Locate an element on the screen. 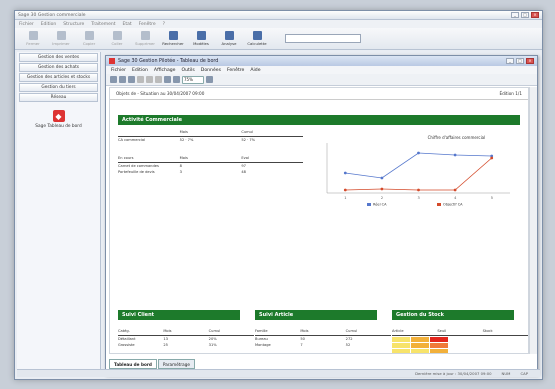  child-menu-item: Données is located at coordinates (211, 70).